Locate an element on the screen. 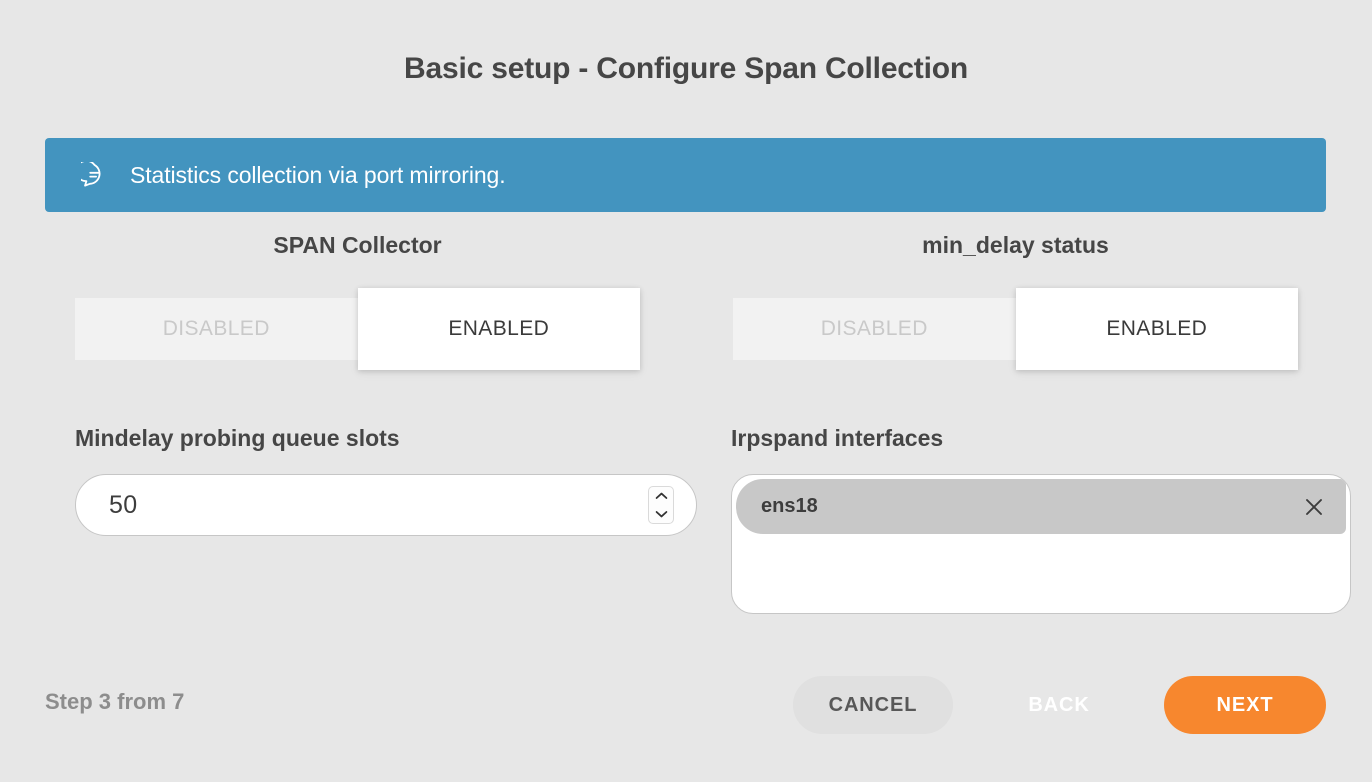  irpspand-interfaces-input: ens18 is located at coordinates (1041, 544).